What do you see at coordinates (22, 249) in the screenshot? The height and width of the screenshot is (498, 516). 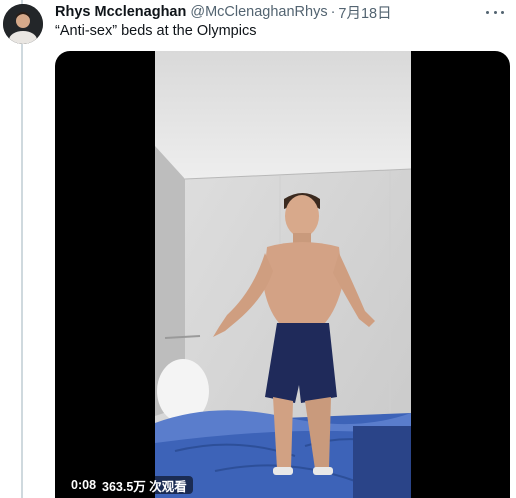 I see `thread-connector-line` at bounding box center [22, 249].